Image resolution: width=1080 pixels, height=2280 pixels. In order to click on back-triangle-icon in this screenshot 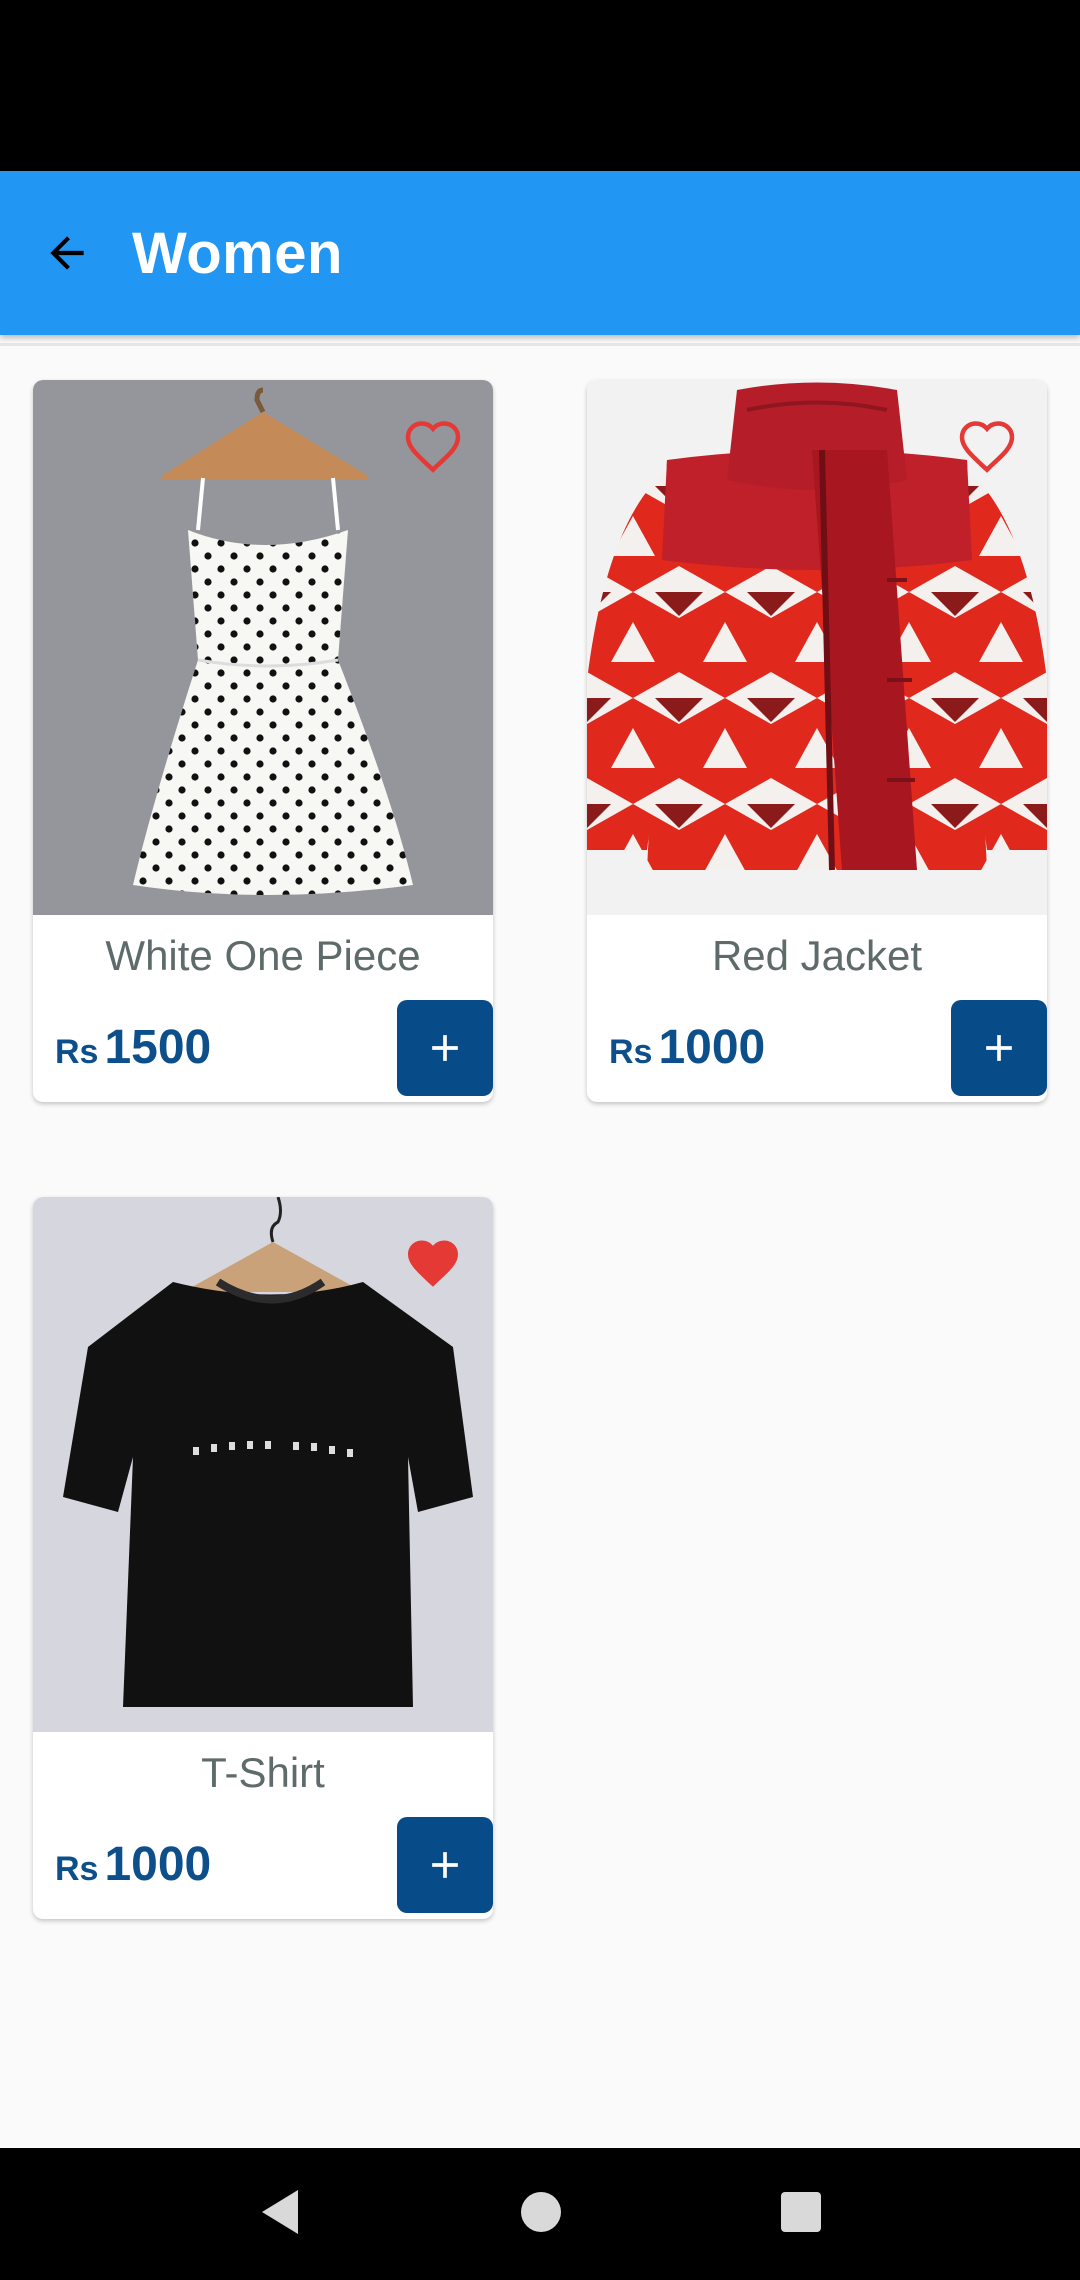, I will do `click(280, 2211)`.